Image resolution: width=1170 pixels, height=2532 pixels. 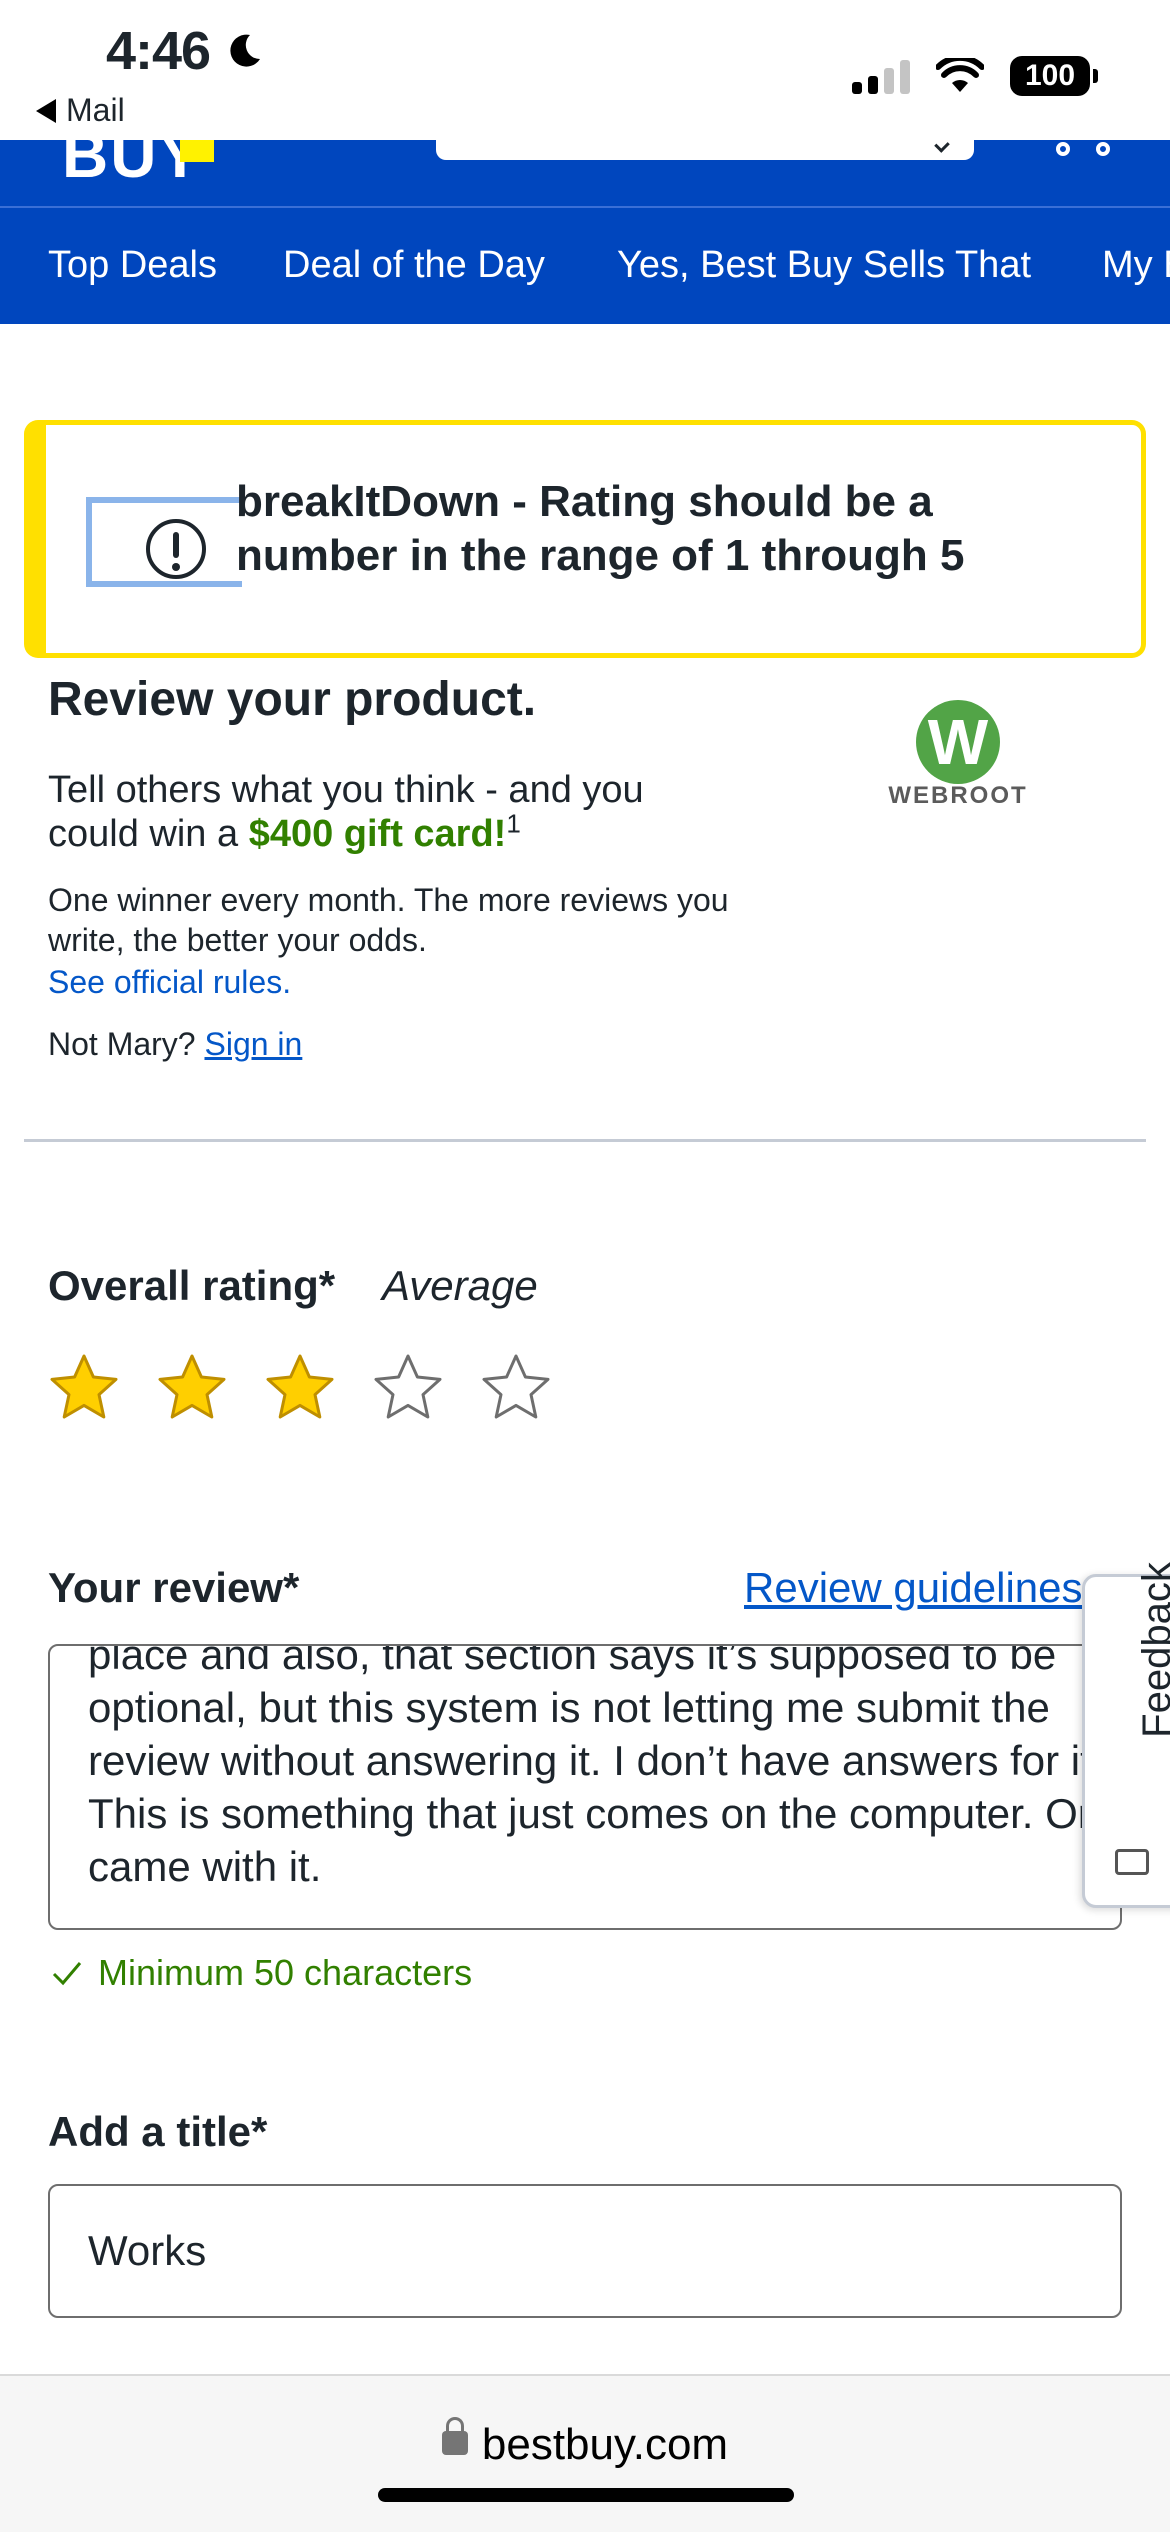 I want to click on home-indicator, so click(x=586, y=2495).